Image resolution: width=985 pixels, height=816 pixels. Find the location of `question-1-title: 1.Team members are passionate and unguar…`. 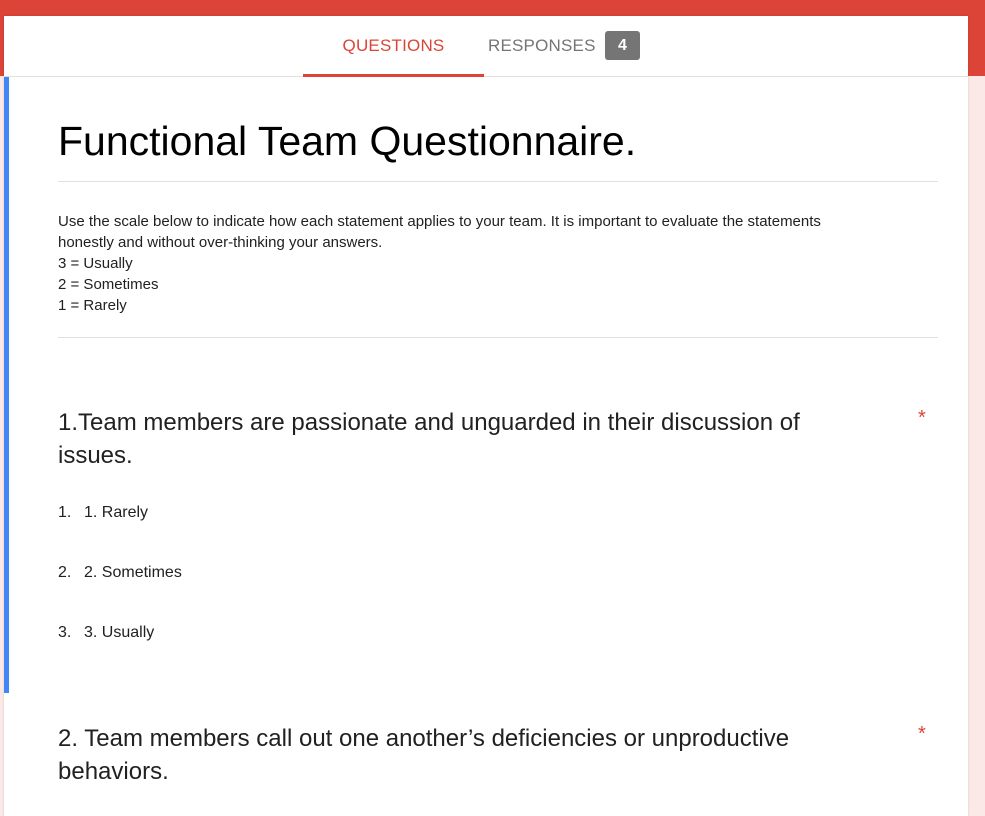

question-1-title: 1.Team members are passionate and unguar… is located at coordinates (468, 439).